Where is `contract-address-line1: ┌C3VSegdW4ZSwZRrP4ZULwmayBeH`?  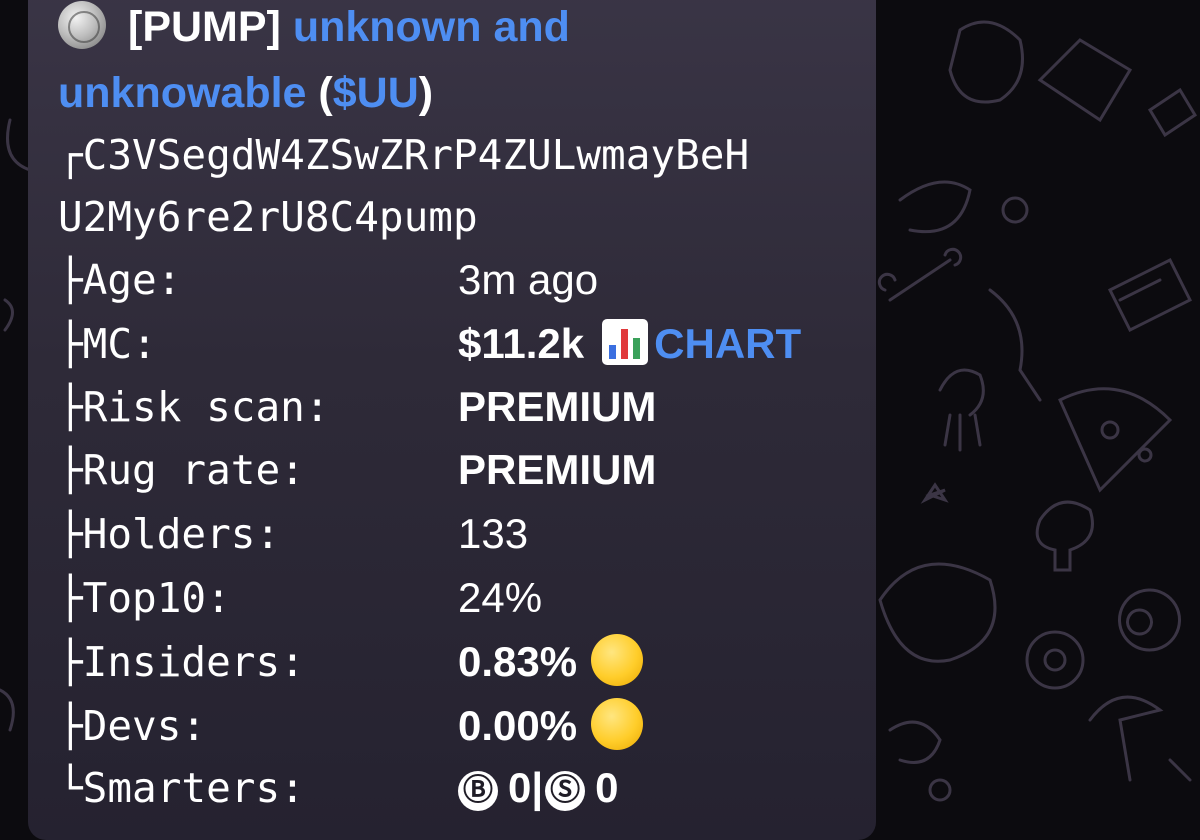
contract-address-line1: ┌C3VSegdW4ZSwZRrP4ZULwmayBeH is located at coordinates (403, 155).